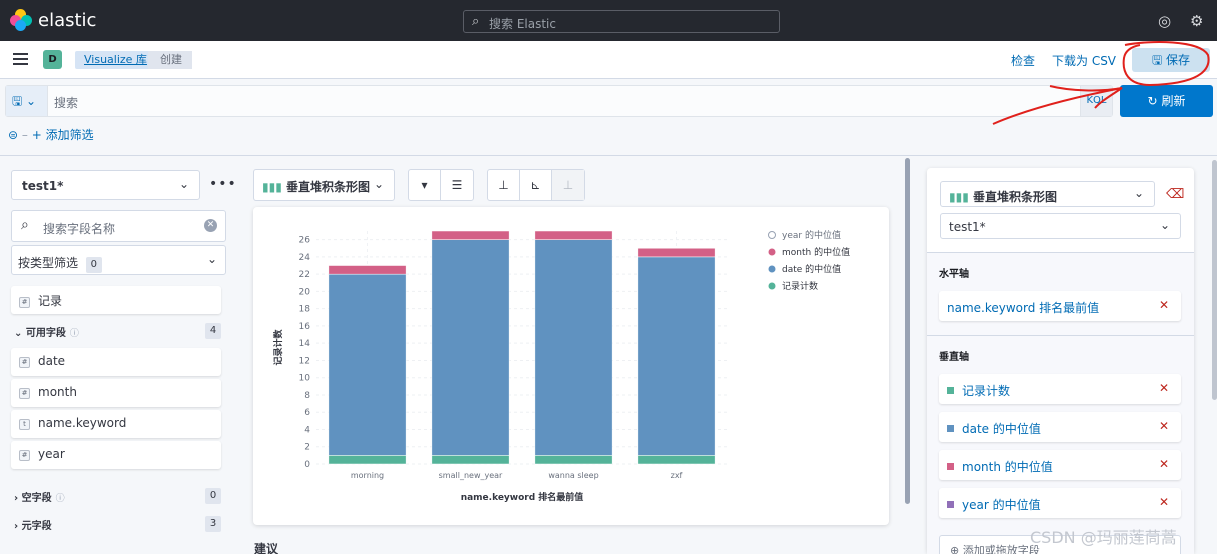  Describe the element at coordinates (20, 59) in the screenshot. I see `menu-icon` at that location.